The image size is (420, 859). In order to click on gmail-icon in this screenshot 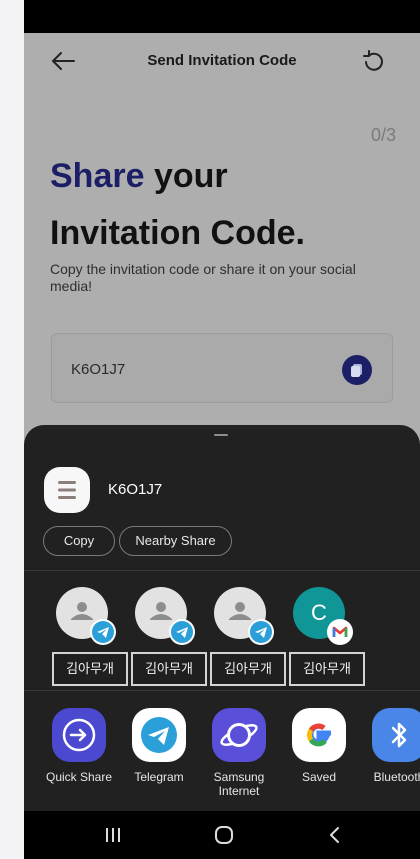, I will do `click(340, 632)`.